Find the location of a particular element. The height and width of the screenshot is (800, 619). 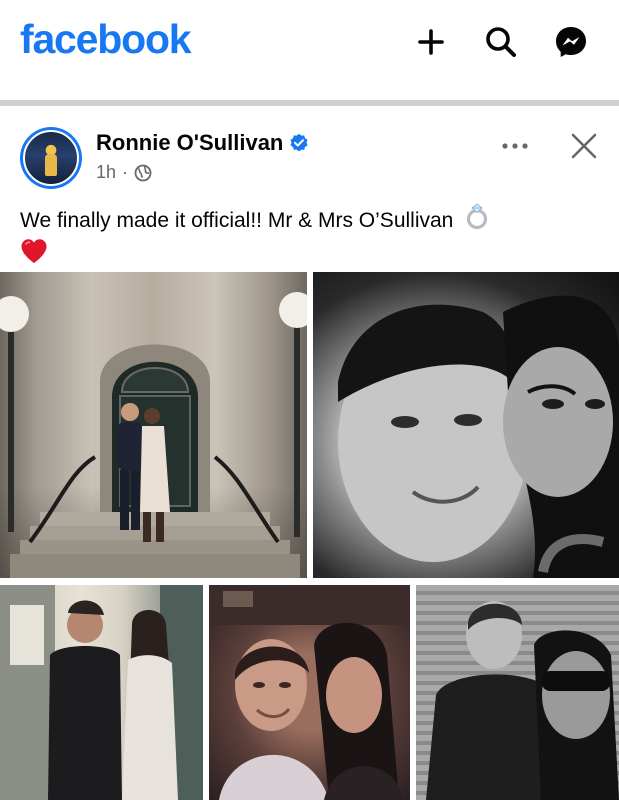

search-button is located at coordinates (501, 42).